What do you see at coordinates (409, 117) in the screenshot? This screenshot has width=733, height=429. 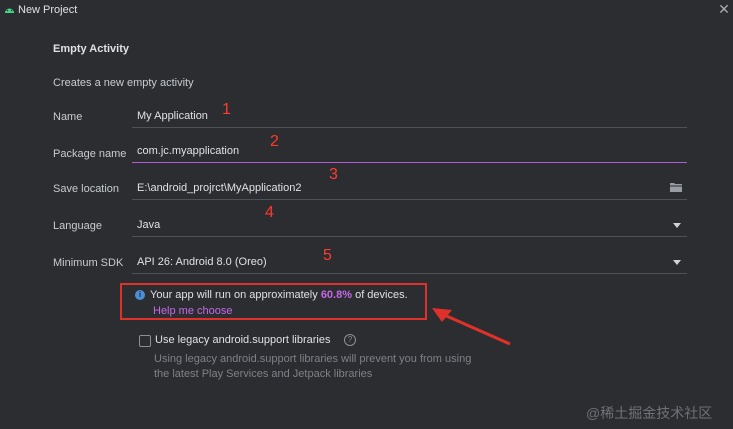 I see `name-field: My Application` at bounding box center [409, 117].